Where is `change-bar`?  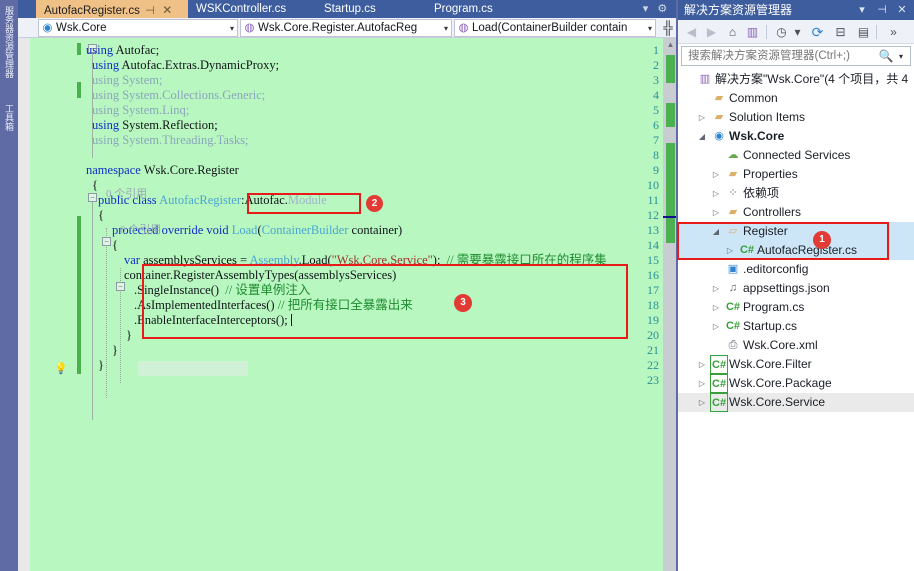 change-bar is located at coordinates (79, 90).